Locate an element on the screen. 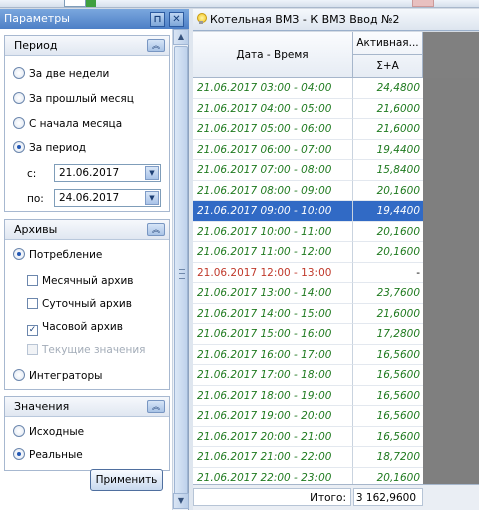 This screenshot has height=510, width=479. cell-datetime: 21.06.2017 13:00 - 14:00 is located at coordinates (273, 293).